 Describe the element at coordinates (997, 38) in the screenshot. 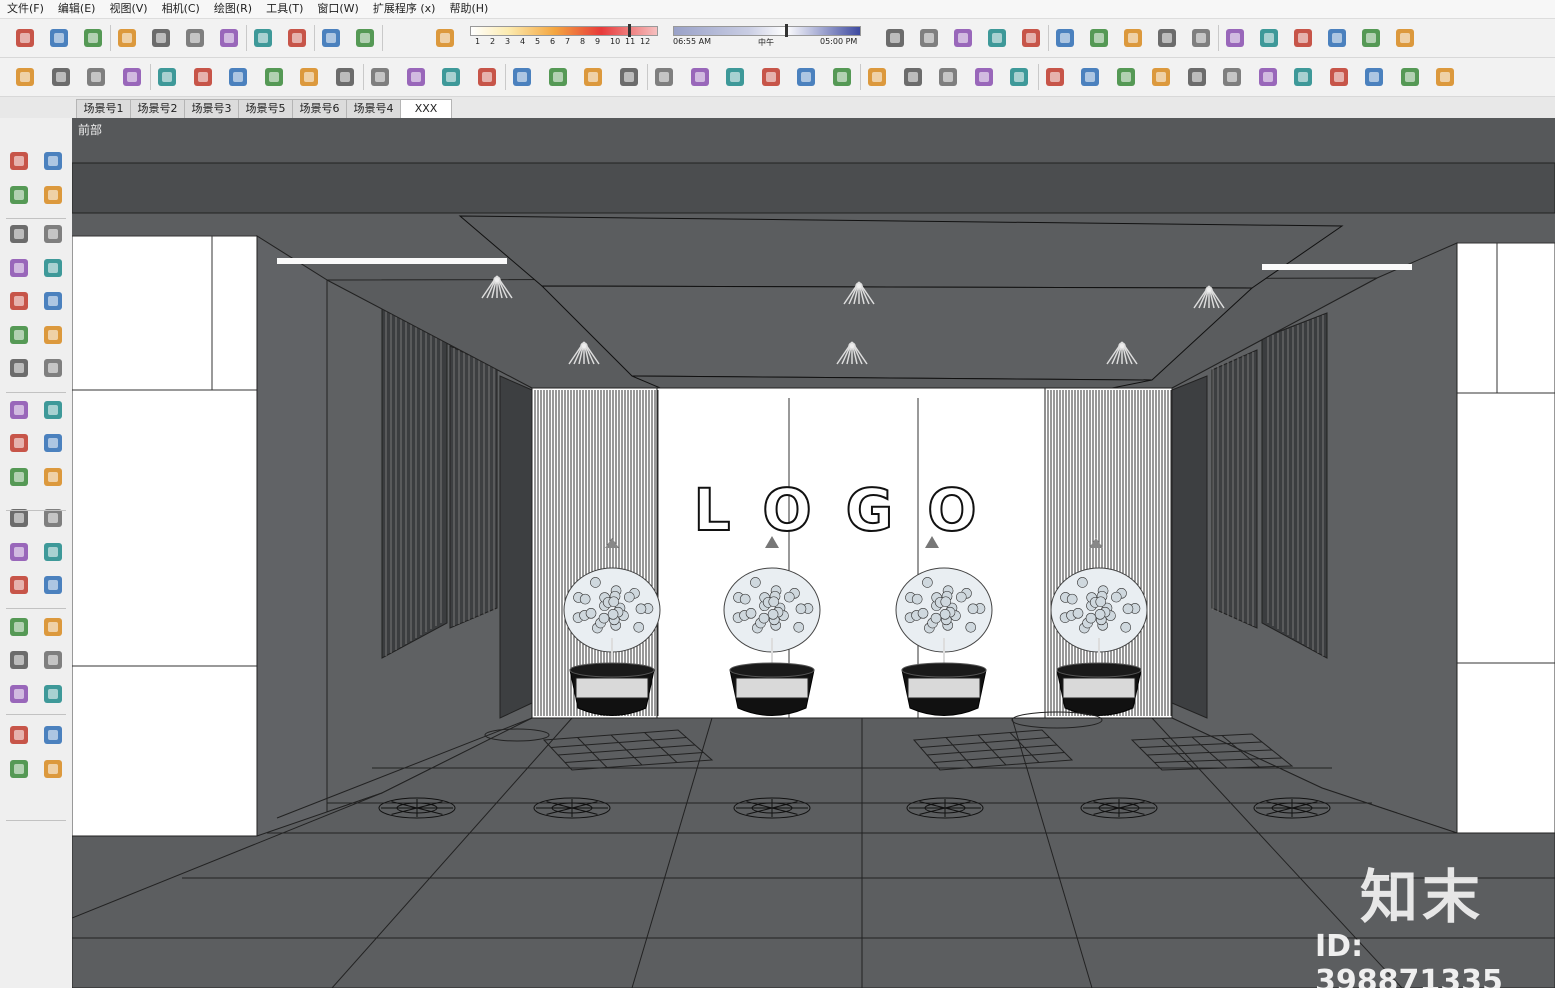

I see `texture-icon` at that location.